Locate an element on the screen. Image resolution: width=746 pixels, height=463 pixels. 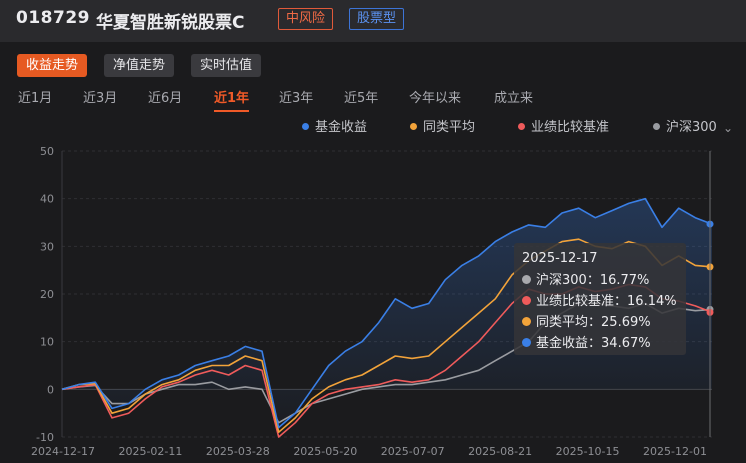
tooltip-series-name: 业绩比较基准 is located at coordinates (575, 301).